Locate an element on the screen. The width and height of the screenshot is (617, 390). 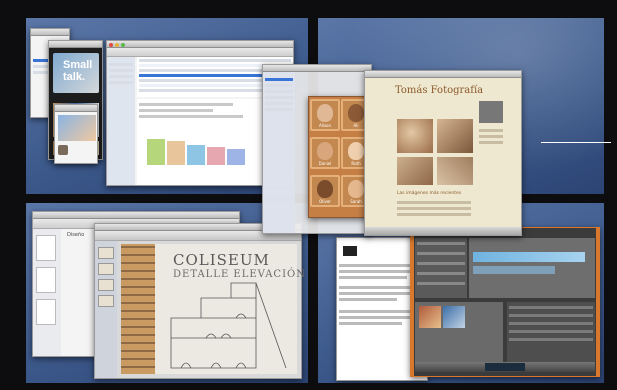
contact-name: Alison is located at coordinates (325, 125).